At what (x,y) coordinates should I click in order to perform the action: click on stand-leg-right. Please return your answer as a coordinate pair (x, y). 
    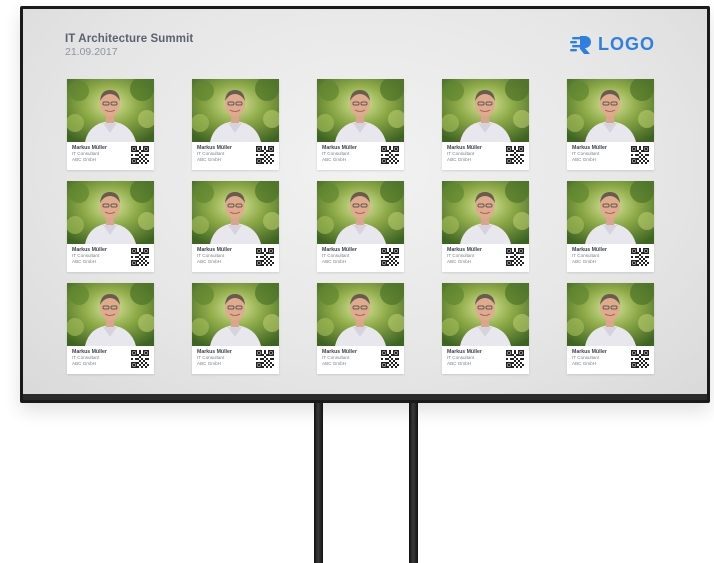
    Looking at the image, I should click on (413, 483).